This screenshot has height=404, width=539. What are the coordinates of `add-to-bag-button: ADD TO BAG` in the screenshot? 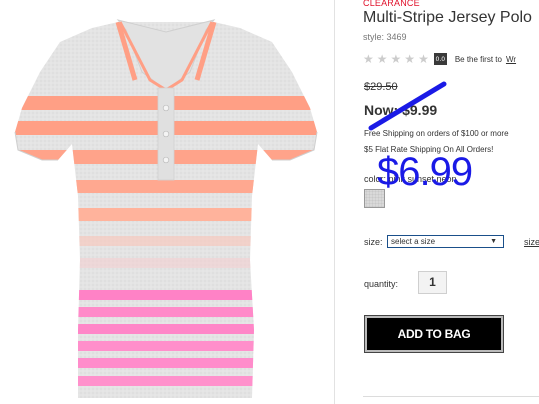 It's located at (434, 334).